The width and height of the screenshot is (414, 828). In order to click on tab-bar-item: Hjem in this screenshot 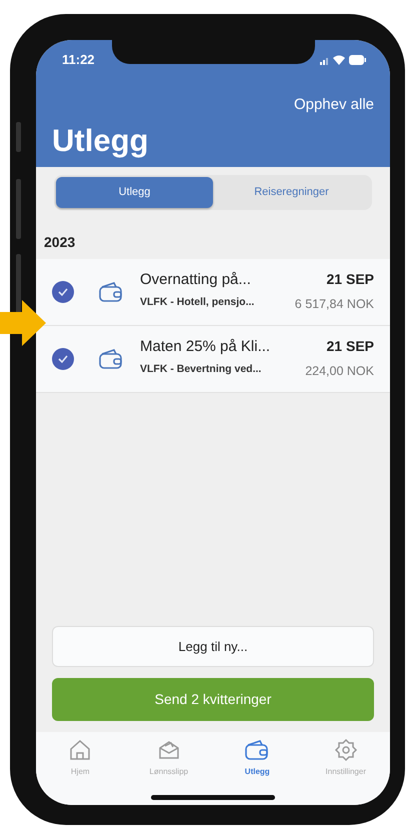, I will do `click(80, 771)`.